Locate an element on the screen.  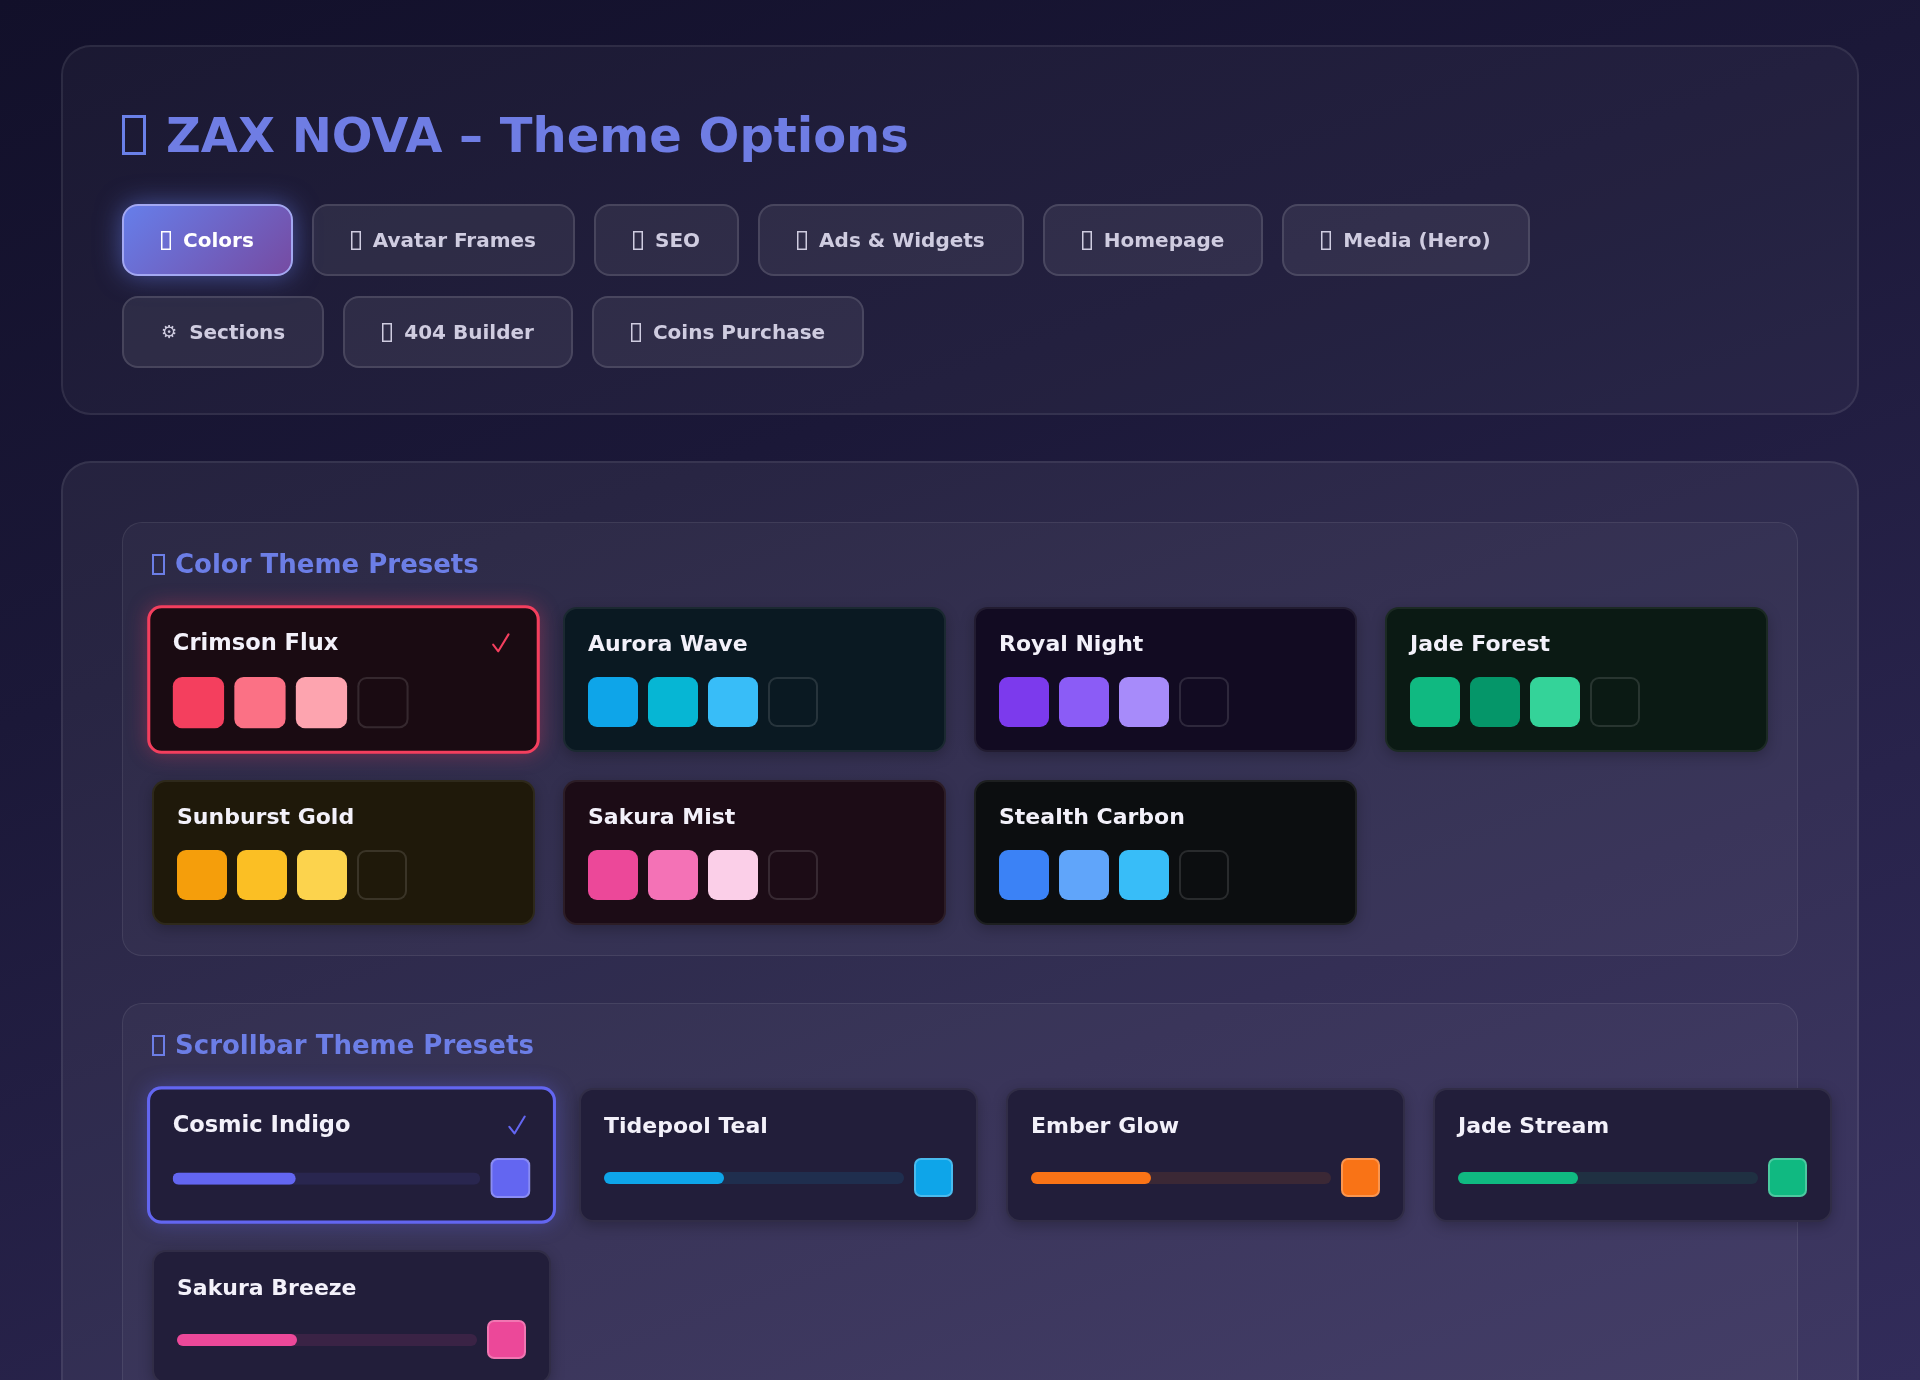
page-title: ZAX NOVA – Theme Options is located at coordinates (537, 135).